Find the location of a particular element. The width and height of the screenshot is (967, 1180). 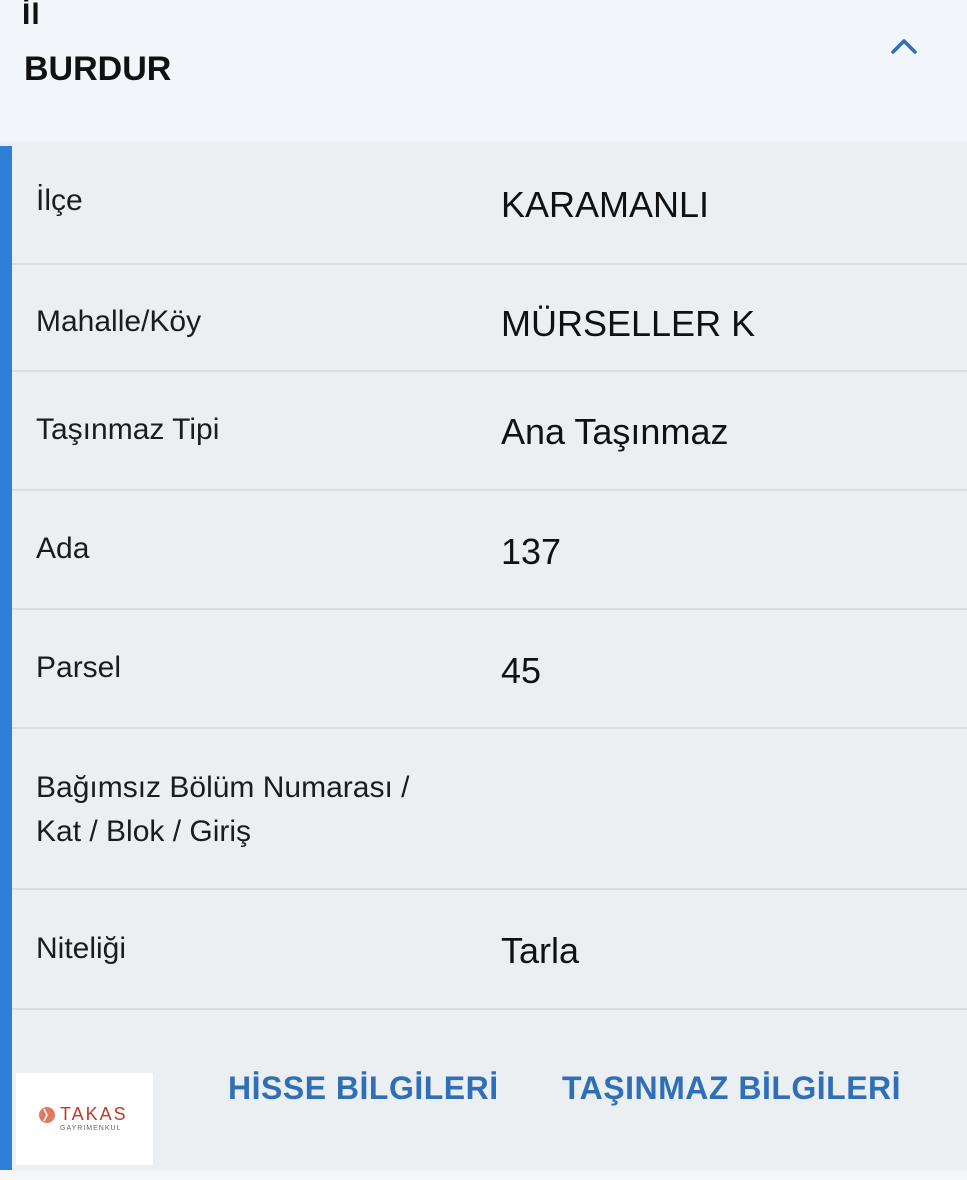

row-block: Ada 137 is located at coordinates (489, 550).